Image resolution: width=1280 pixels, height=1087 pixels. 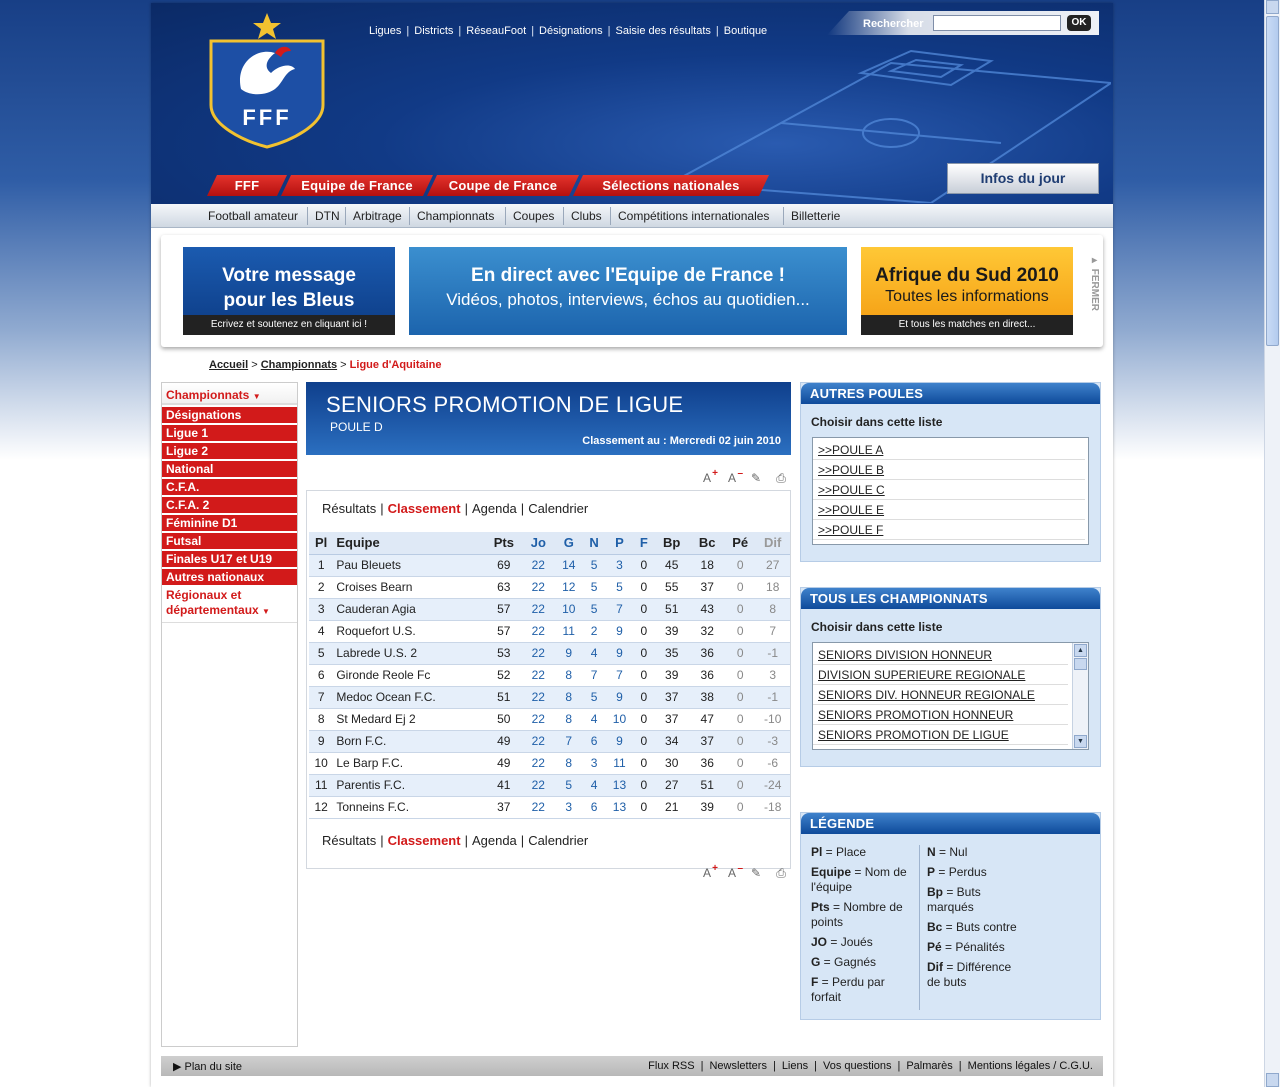 I want to click on subnav-dtn: DTN, so click(x=327, y=216).